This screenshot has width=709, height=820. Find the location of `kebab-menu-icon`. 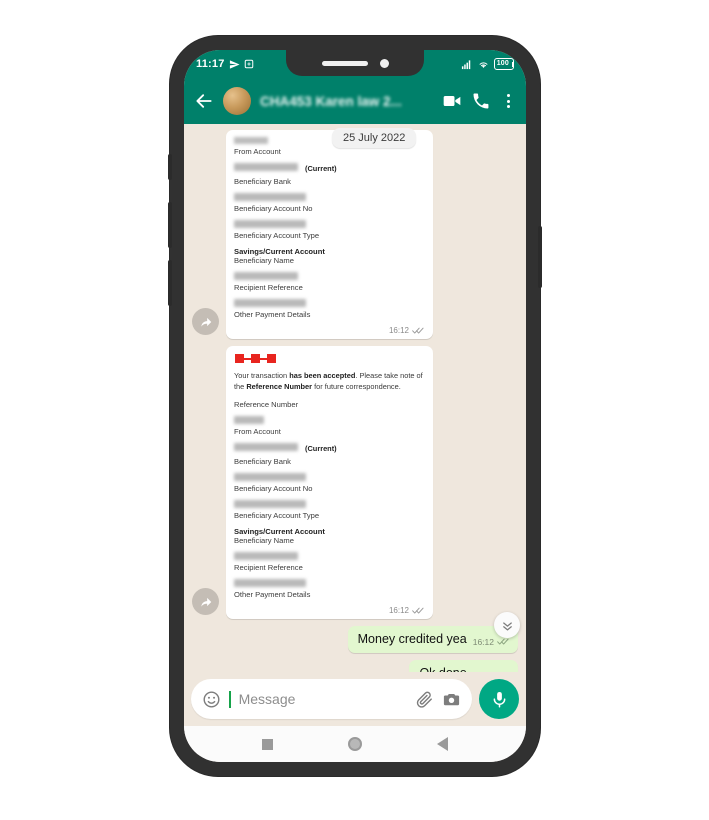

kebab-menu-icon is located at coordinates (508, 101).